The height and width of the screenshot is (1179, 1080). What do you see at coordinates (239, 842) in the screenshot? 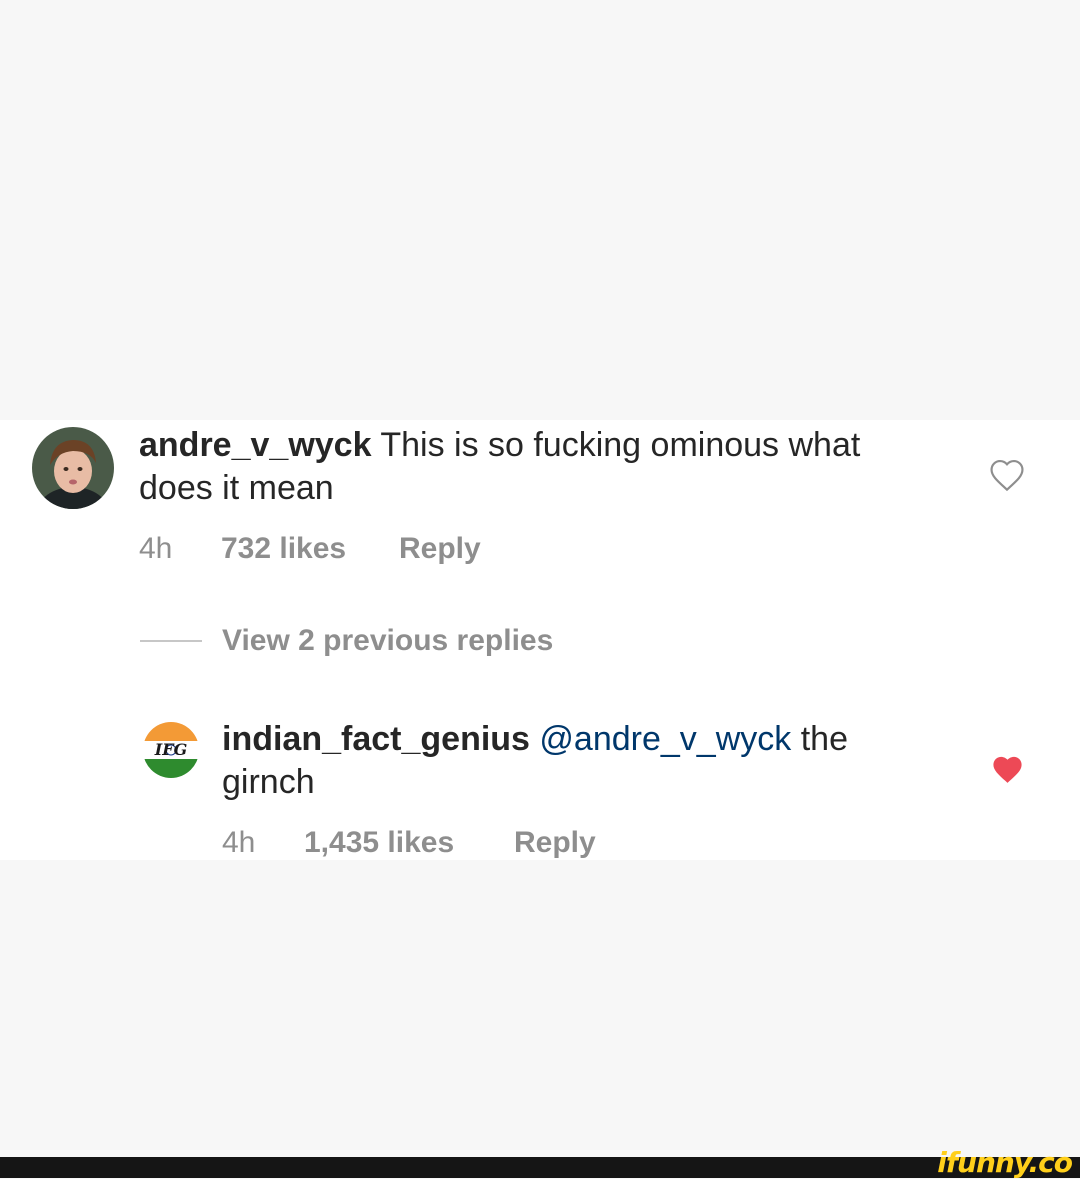
I see `reply-time: 4h` at bounding box center [239, 842].